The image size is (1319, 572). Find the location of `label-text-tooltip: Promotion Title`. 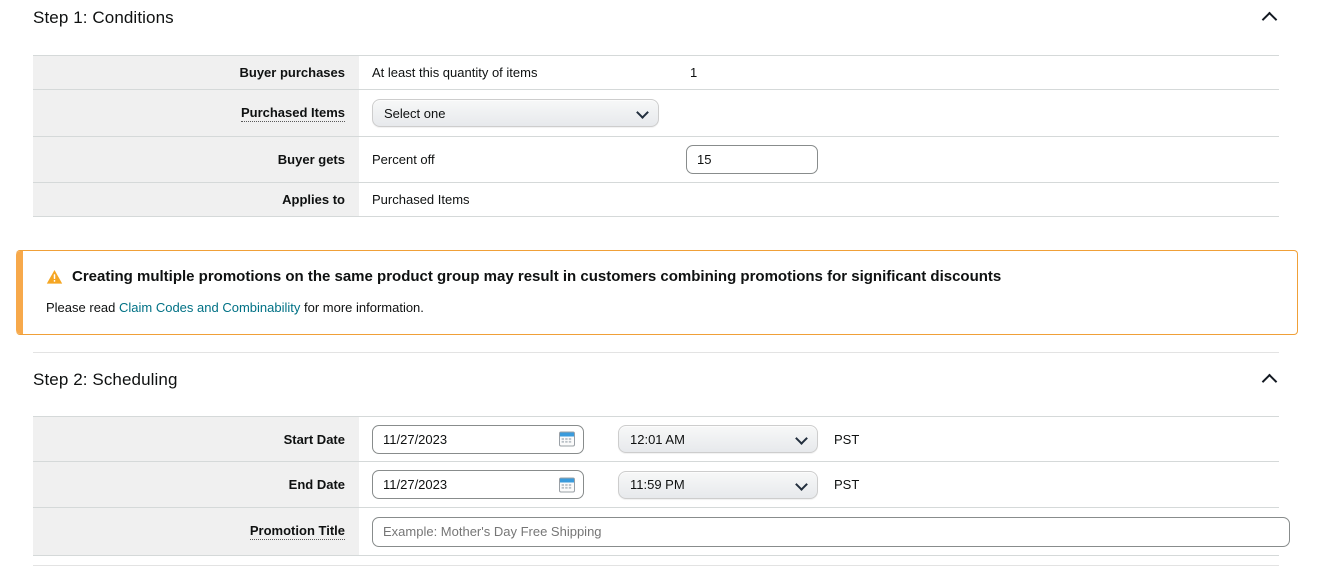

label-text-tooltip: Promotion Title is located at coordinates (297, 531).